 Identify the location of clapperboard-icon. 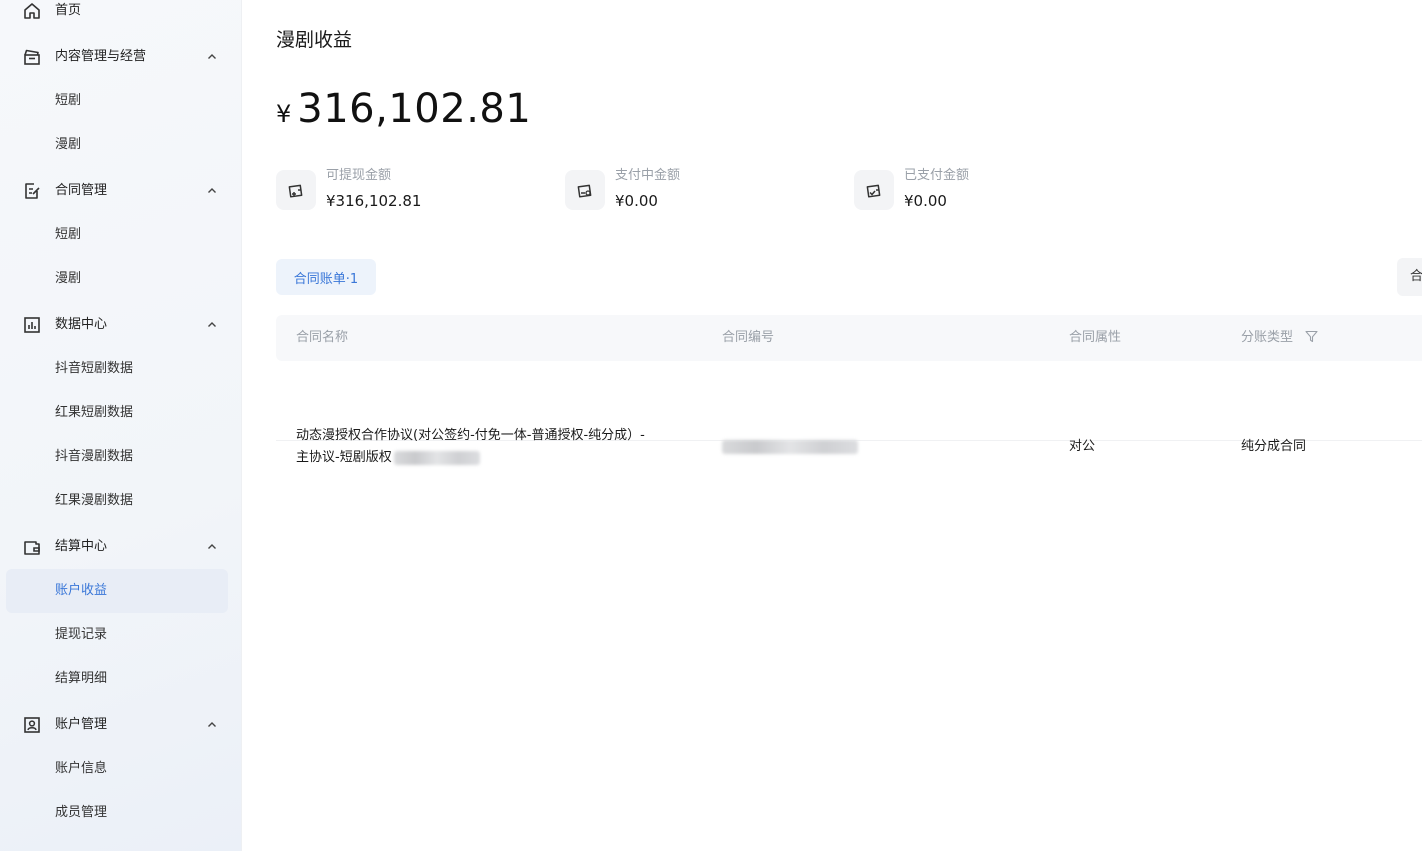
(32, 57).